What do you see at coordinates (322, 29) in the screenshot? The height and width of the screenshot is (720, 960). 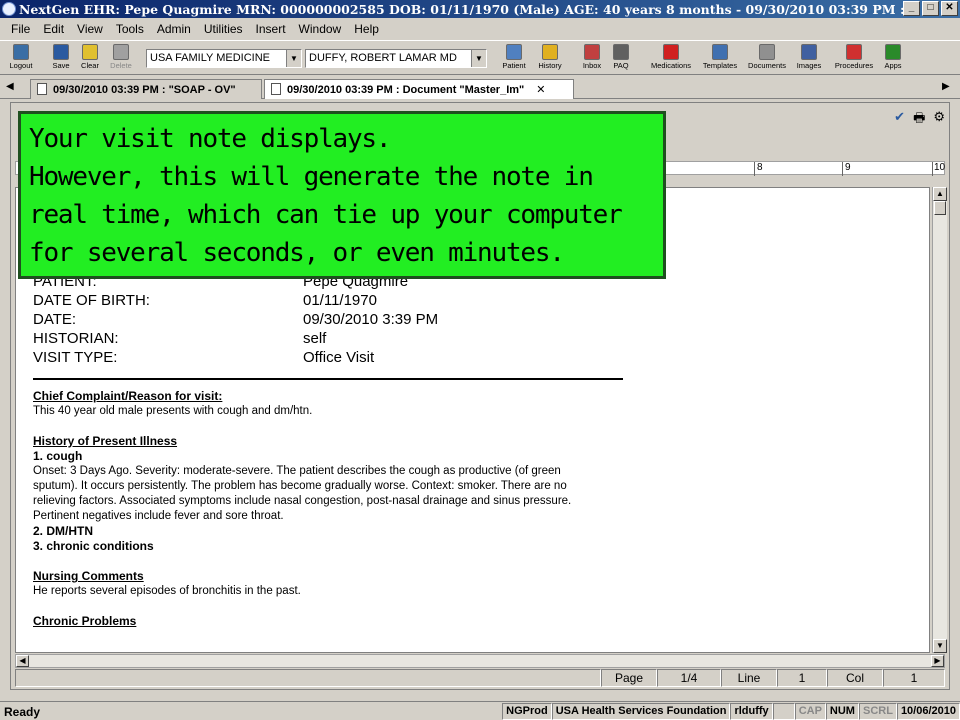 I see `menu-window: Window` at bounding box center [322, 29].